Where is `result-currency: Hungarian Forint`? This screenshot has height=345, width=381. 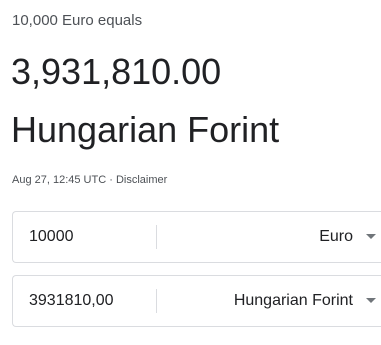 result-currency: Hungarian Forint is located at coordinates (145, 129).